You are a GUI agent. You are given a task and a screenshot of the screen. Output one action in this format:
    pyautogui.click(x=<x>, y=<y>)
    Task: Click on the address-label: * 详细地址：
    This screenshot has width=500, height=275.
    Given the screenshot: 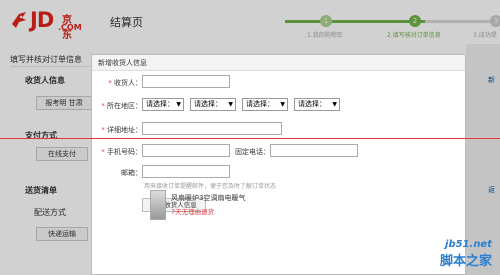 What is the action you would take?
    pyautogui.click(x=121, y=130)
    